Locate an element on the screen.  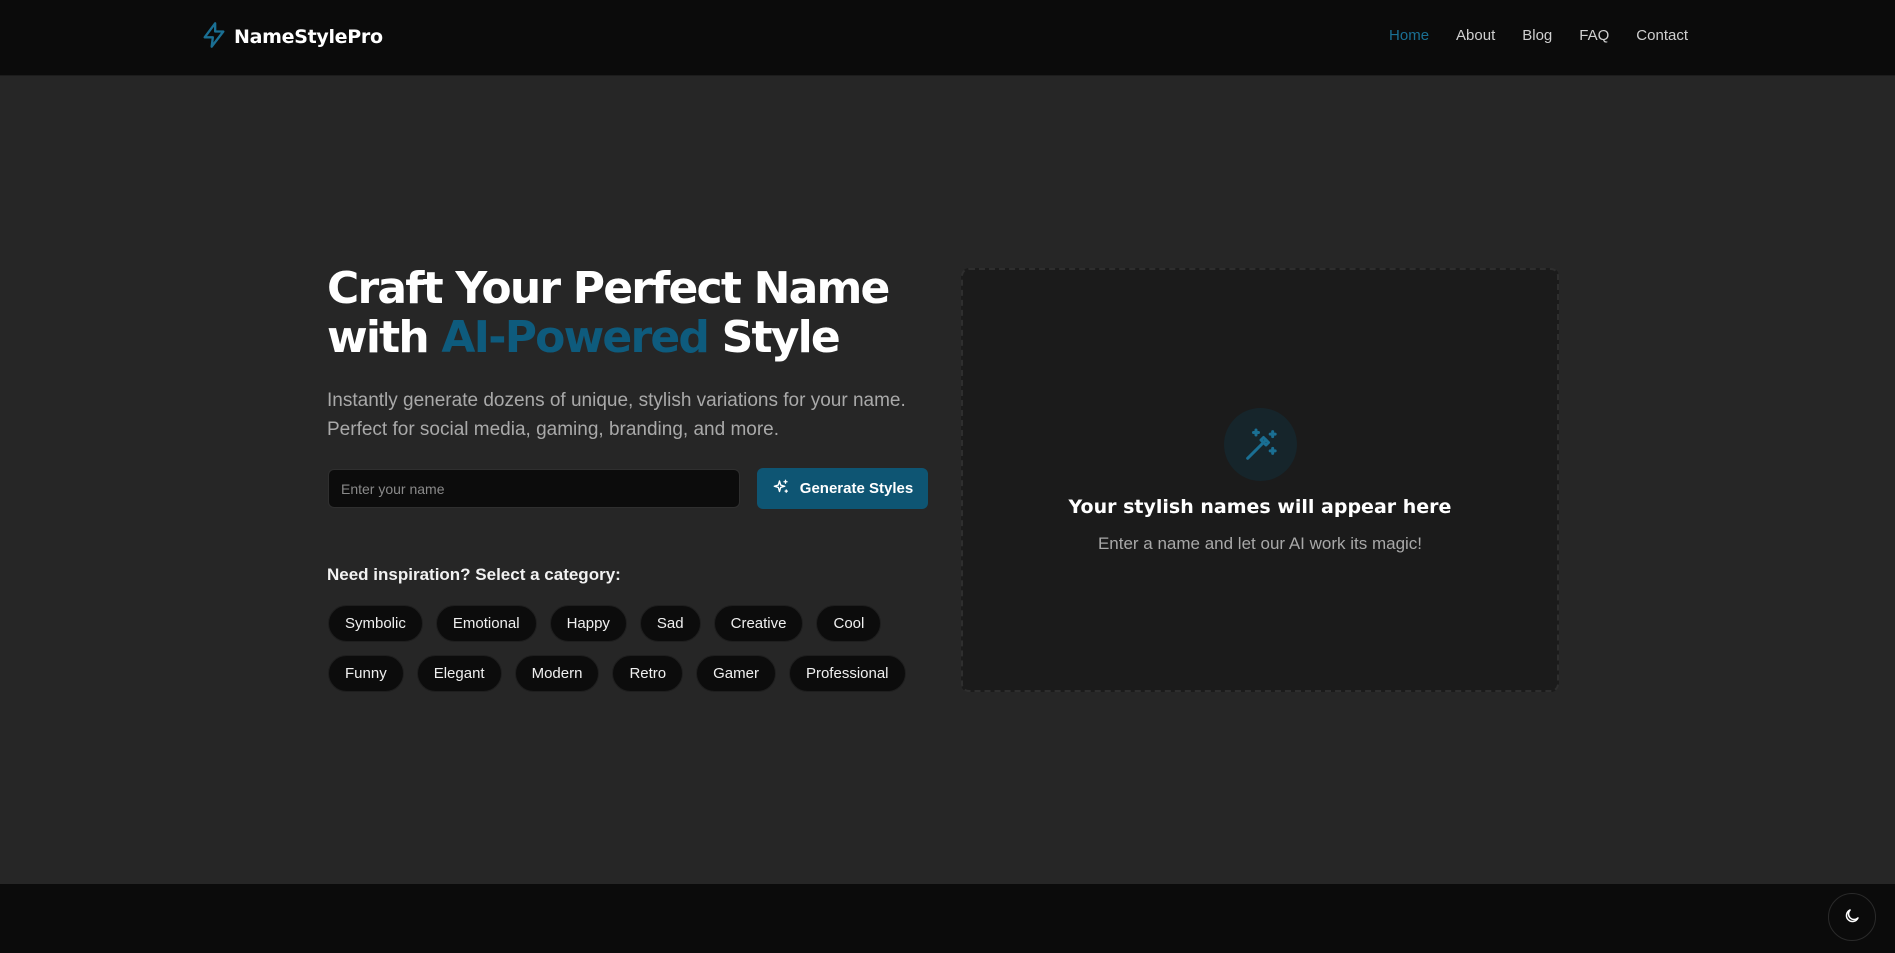
nav-contact: Contact is located at coordinates (1662, 36).